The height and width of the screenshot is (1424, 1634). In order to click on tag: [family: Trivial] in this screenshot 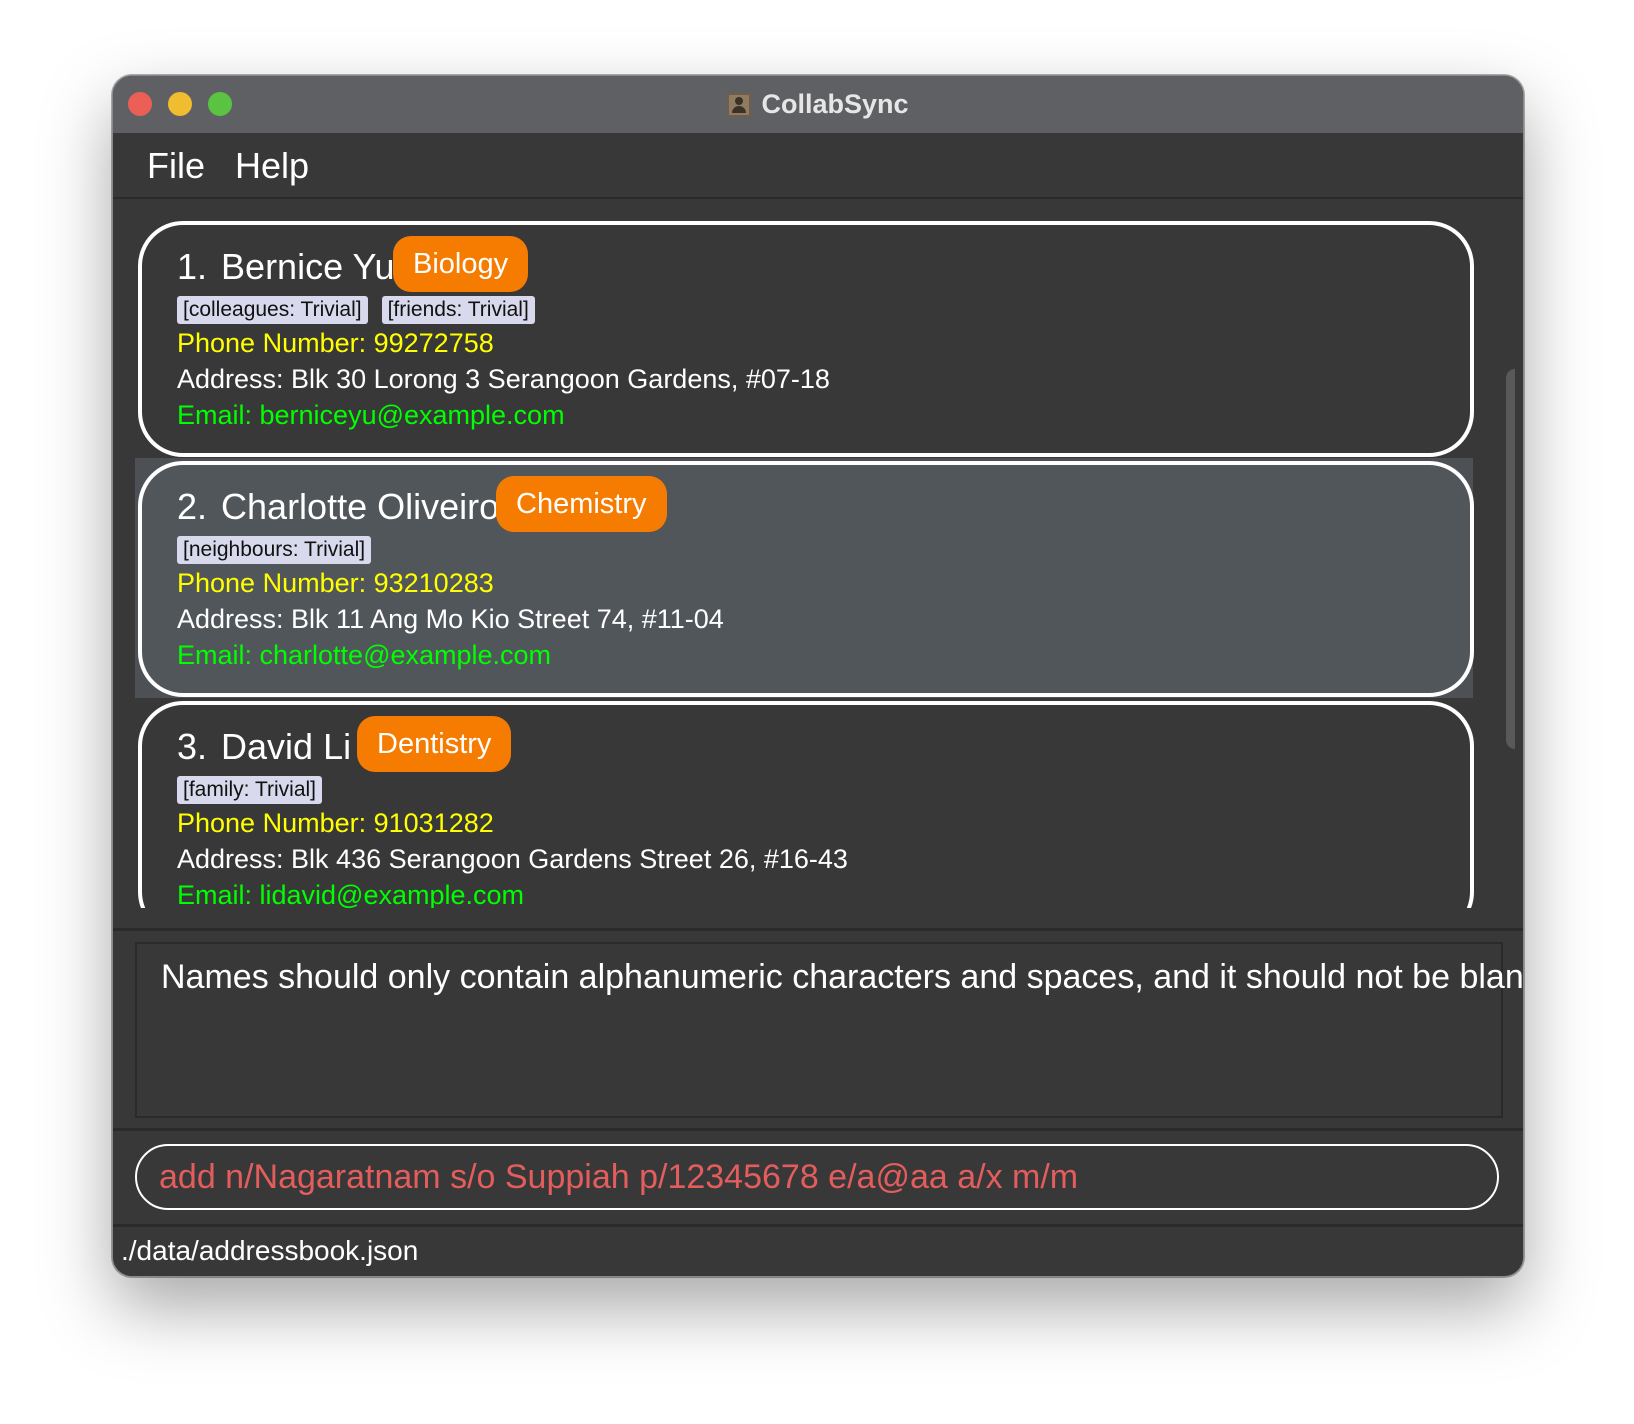, I will do `click(250, 790)`.